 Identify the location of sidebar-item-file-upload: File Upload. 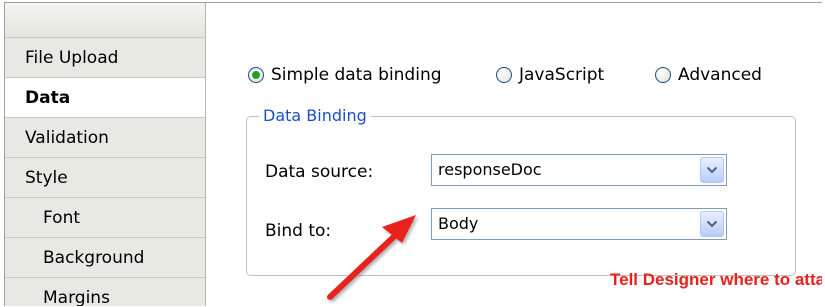
(105, 58).